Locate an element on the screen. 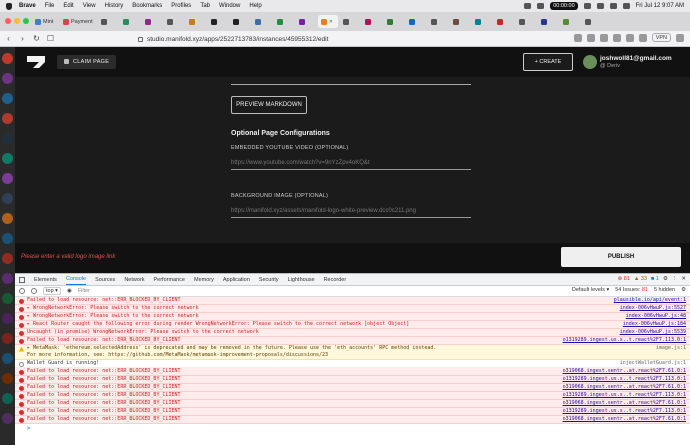  log-levels-dropdown: Default levels ▾ is located at coordinates (590, 290).